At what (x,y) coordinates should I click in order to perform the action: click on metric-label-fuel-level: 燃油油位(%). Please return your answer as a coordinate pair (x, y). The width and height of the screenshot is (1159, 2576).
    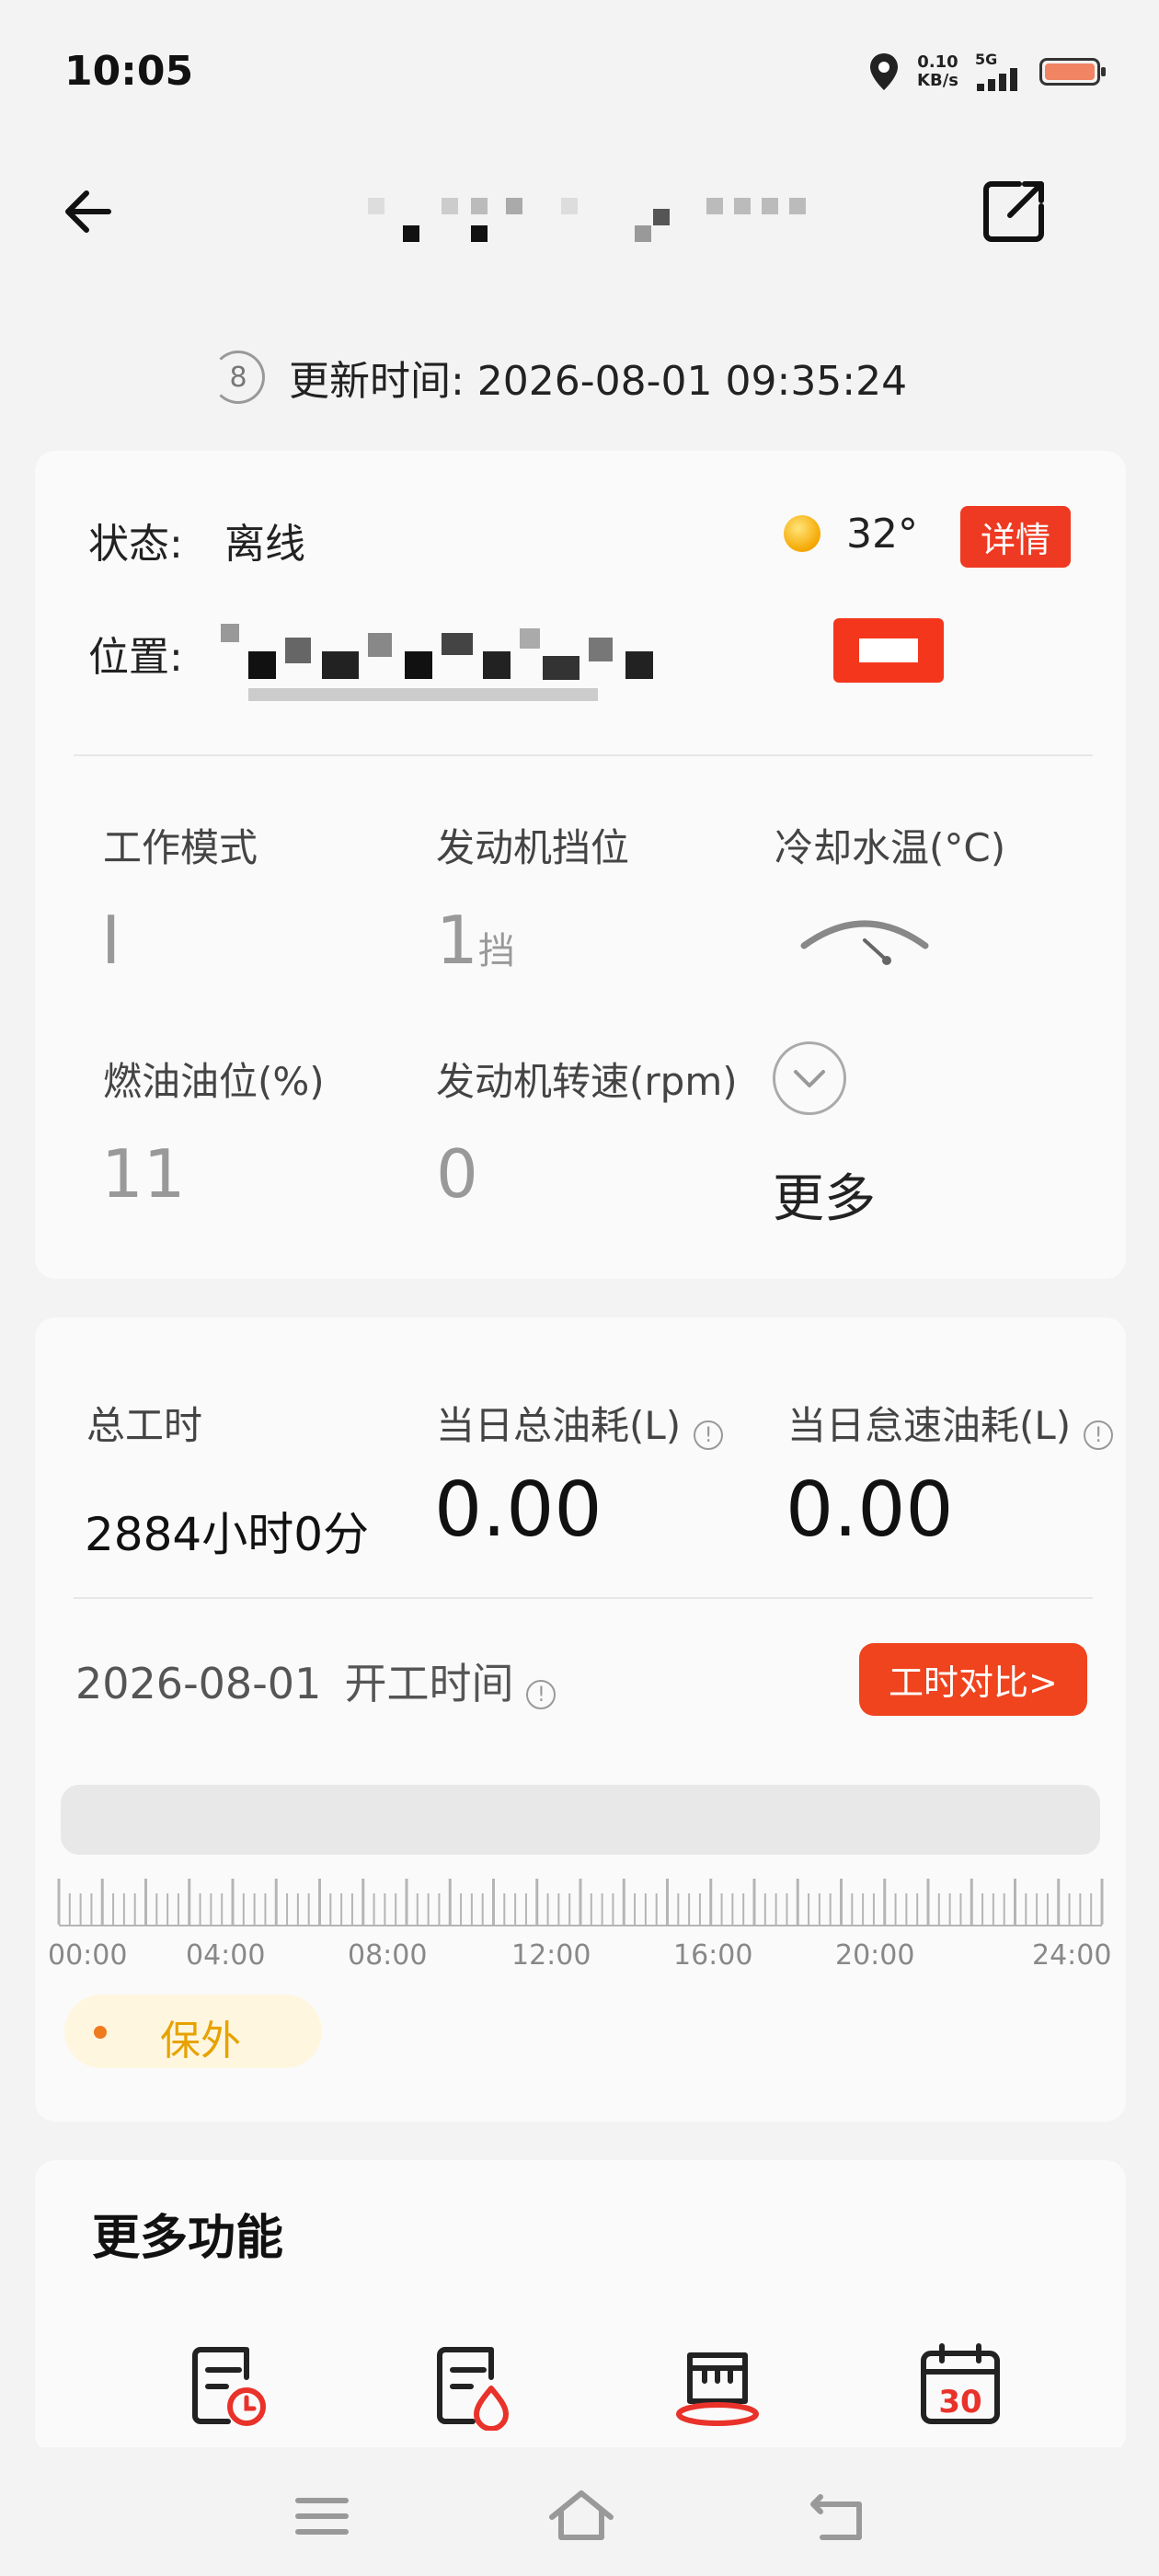
    Looking at the image, I should click on (214, 1081).